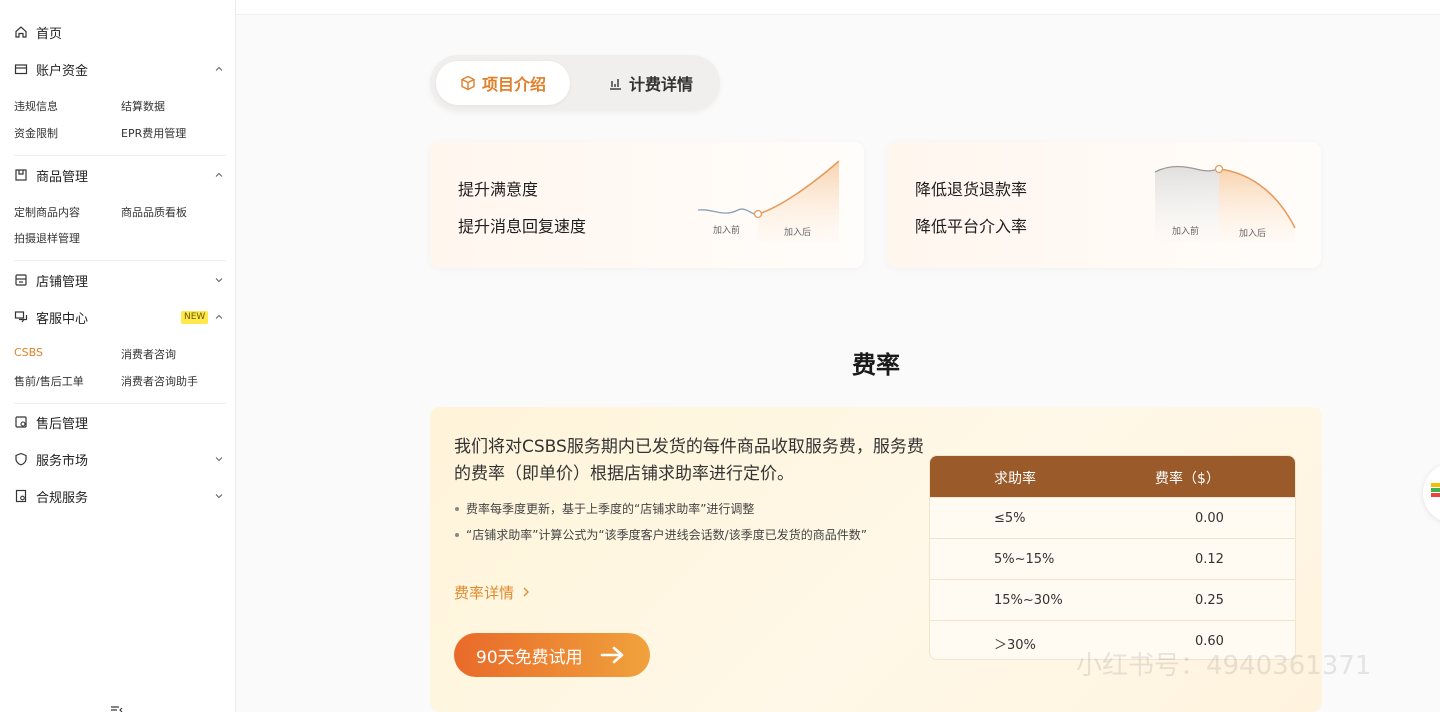 This screenshot has width=1440, height=712. Describe the element at coordinates (526, 592) in the screenshot. I see `chevron-right-icon` at that location.